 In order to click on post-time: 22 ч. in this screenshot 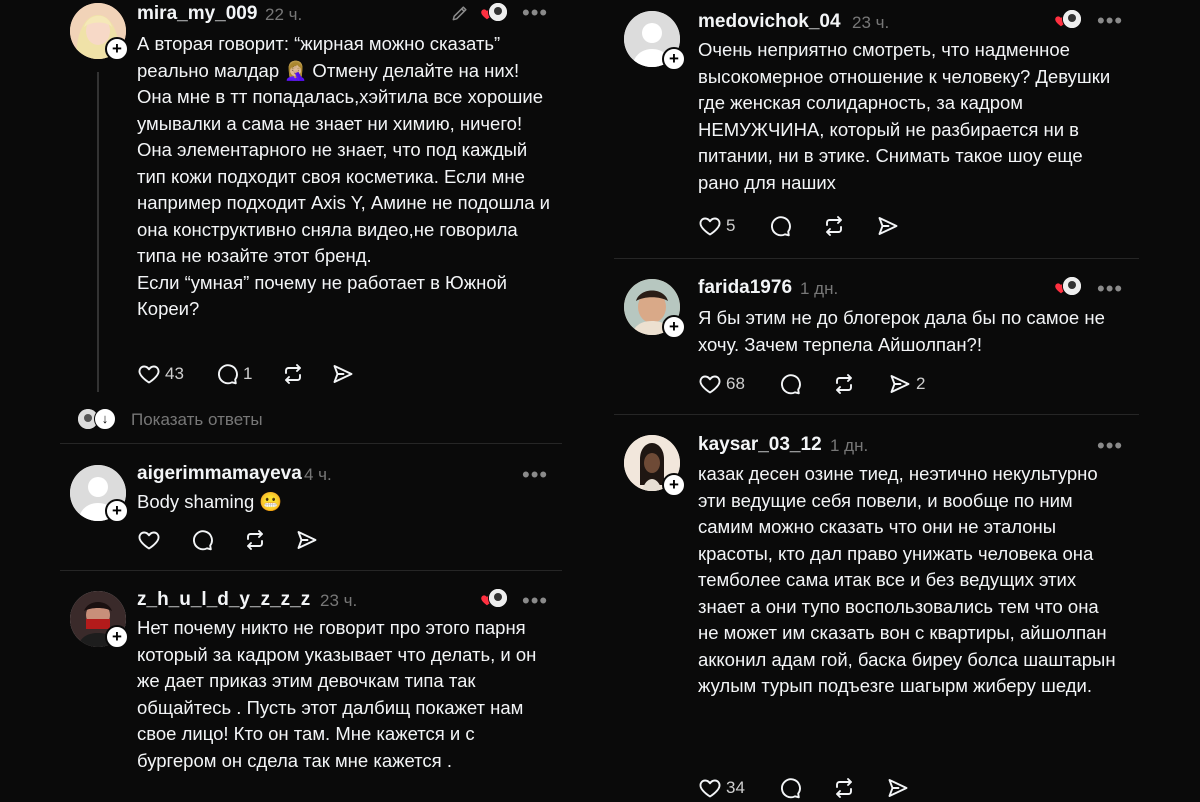, I will do `click(284, 14)`.